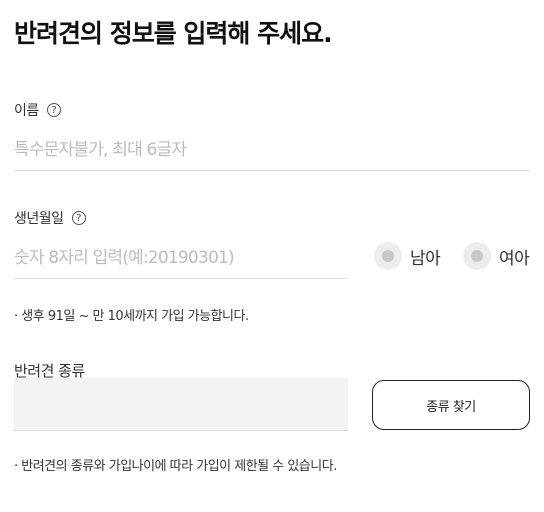 This screenshot has width=544, height=512. What do you see at coordinates (173, 33) in the screenshot?
I see `page-title: 반려견의 정보를 입력해 주세요.` at bounding box center [173, 33].